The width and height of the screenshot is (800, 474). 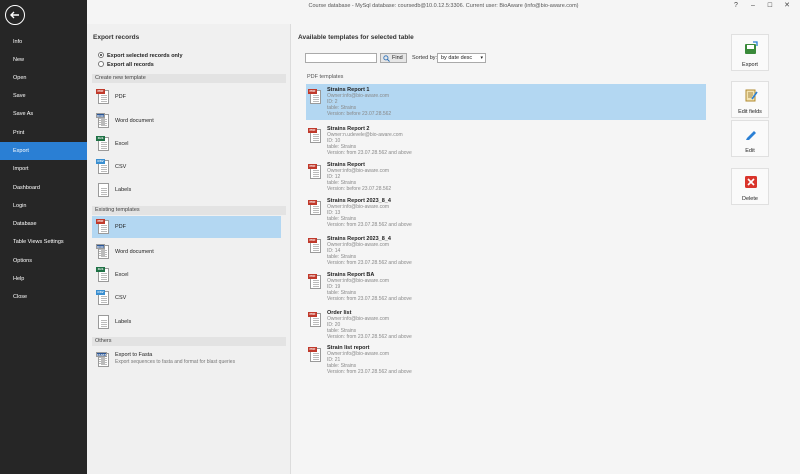 I want to click on template-search-input, so click(x=341, y=58).